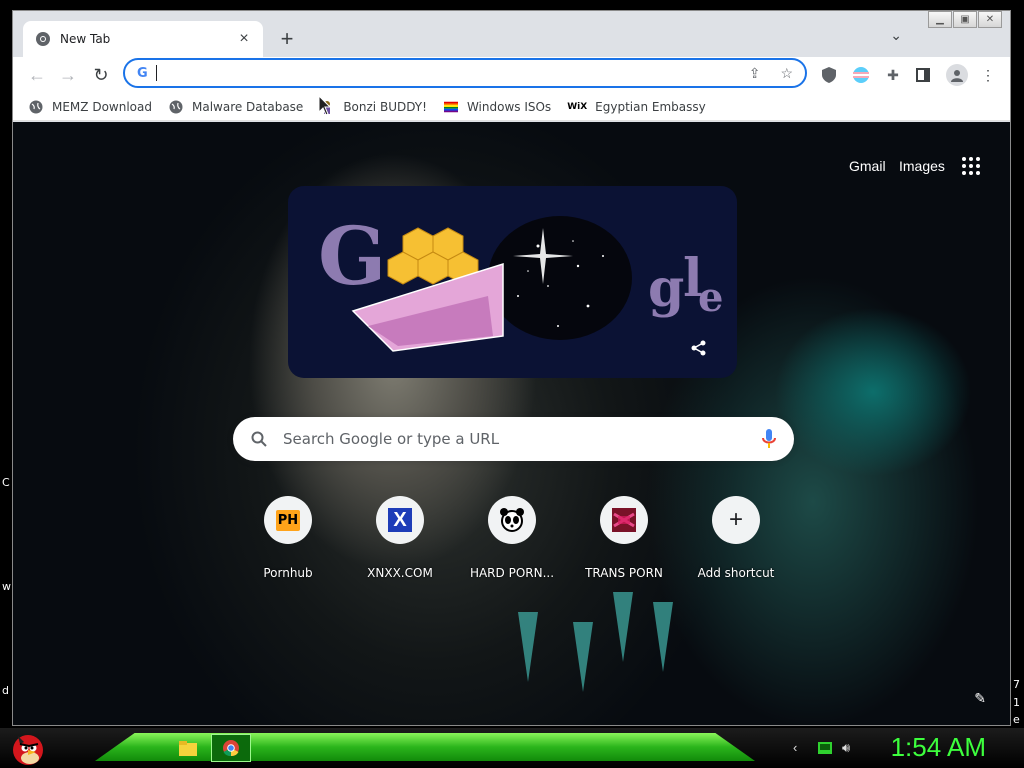 Image resolution: width=1024 pixels, height=768 pixels. I want to click on network-icon, so click(825, 748).